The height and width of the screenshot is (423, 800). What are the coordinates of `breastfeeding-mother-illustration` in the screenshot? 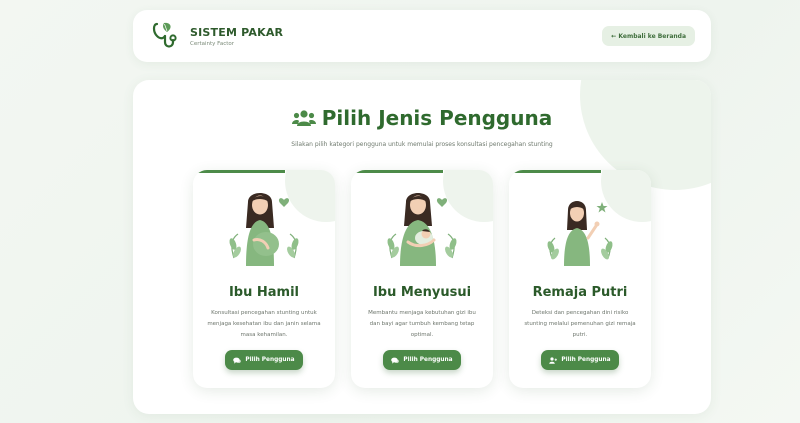 It's located at (422, 229).